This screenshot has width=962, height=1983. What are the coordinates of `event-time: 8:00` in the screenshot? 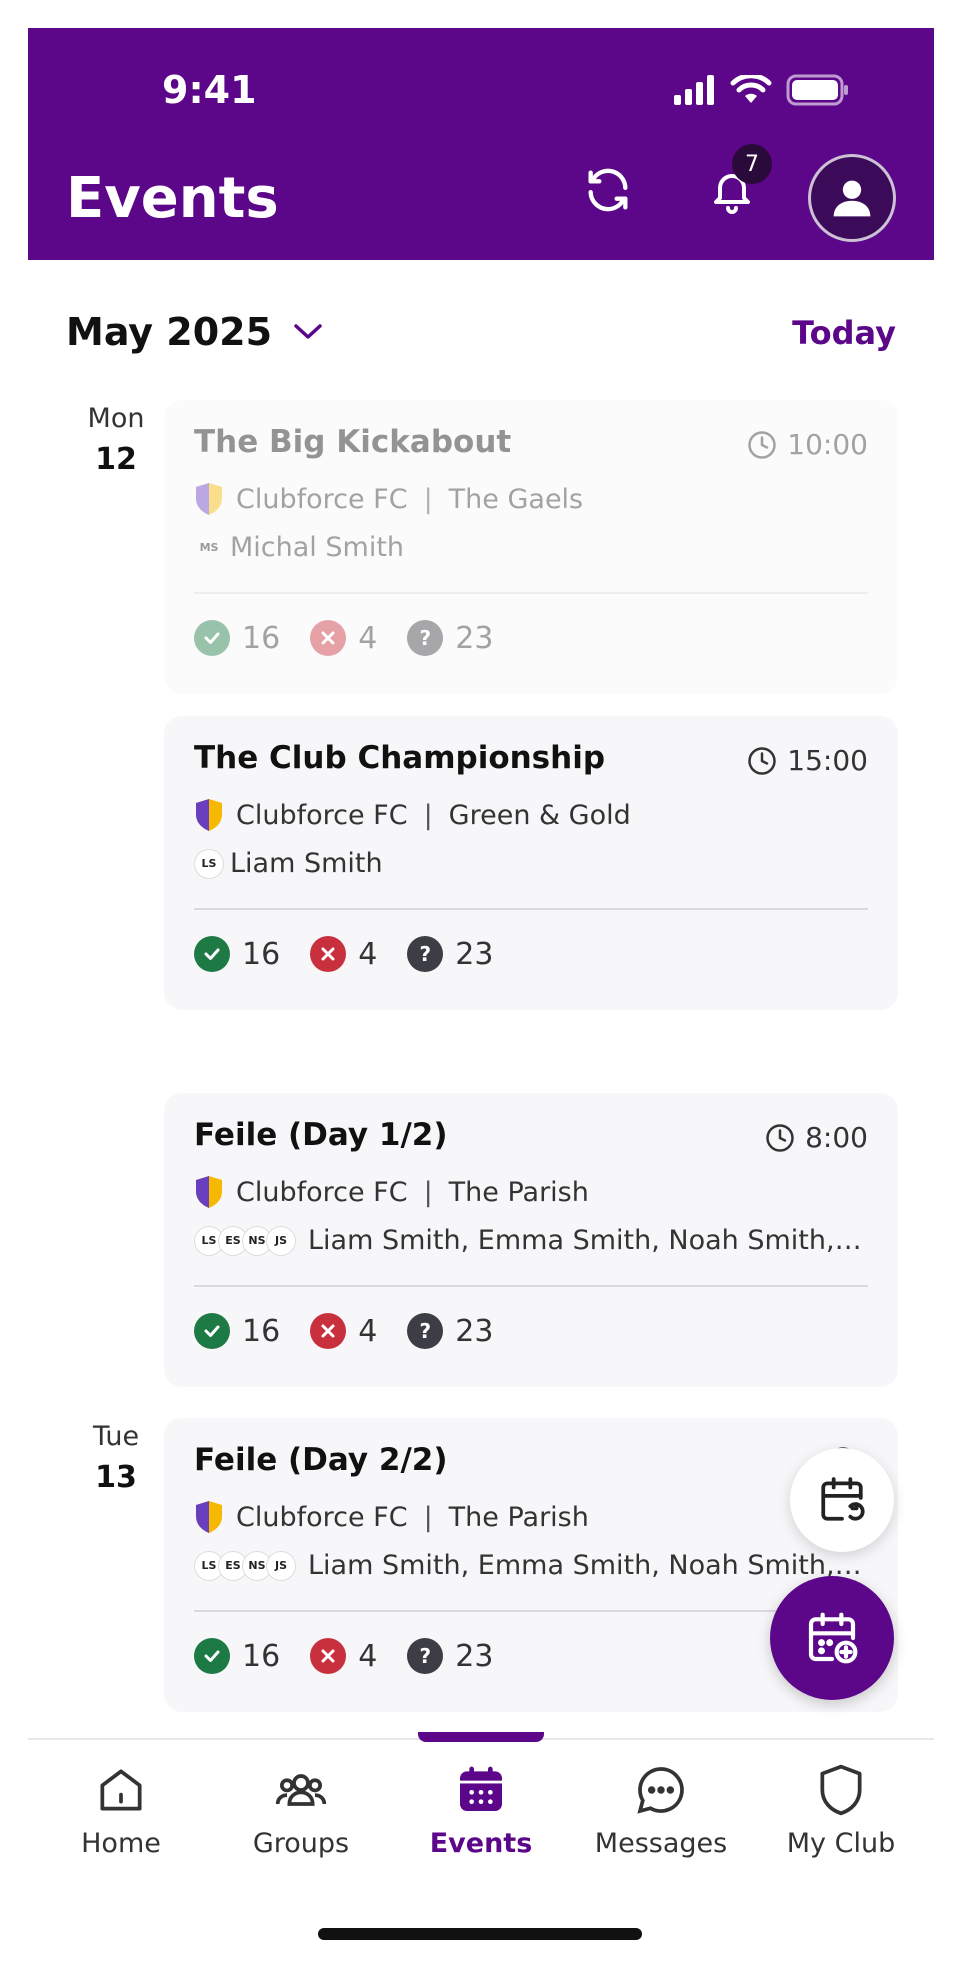 It's located at (816, 1137).